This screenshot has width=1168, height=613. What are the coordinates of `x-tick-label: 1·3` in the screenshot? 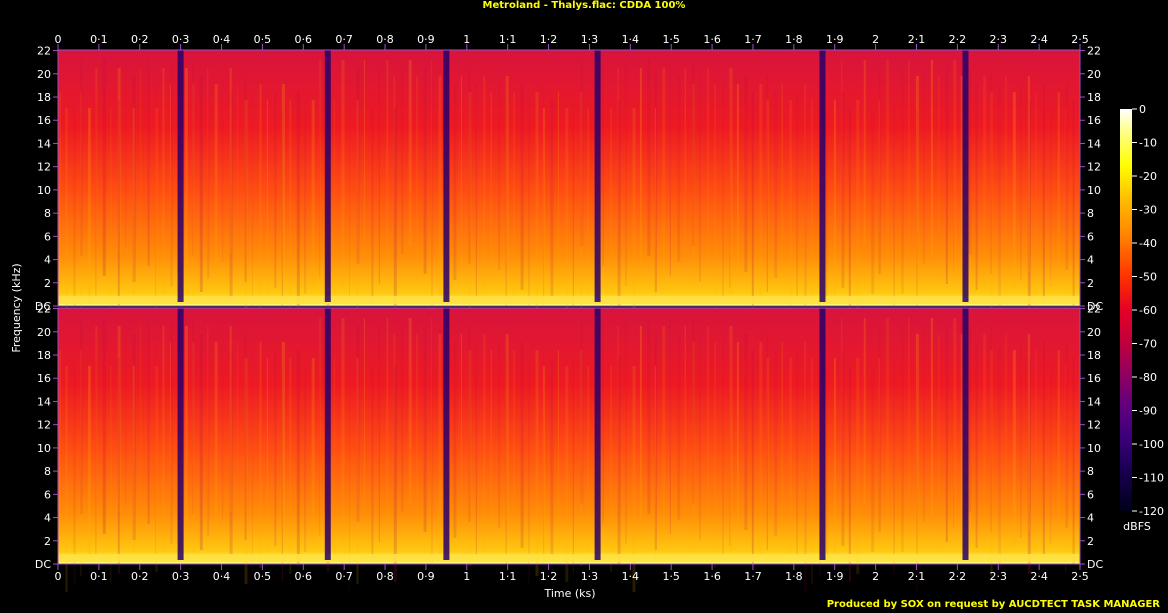 It's located at (590, 576).